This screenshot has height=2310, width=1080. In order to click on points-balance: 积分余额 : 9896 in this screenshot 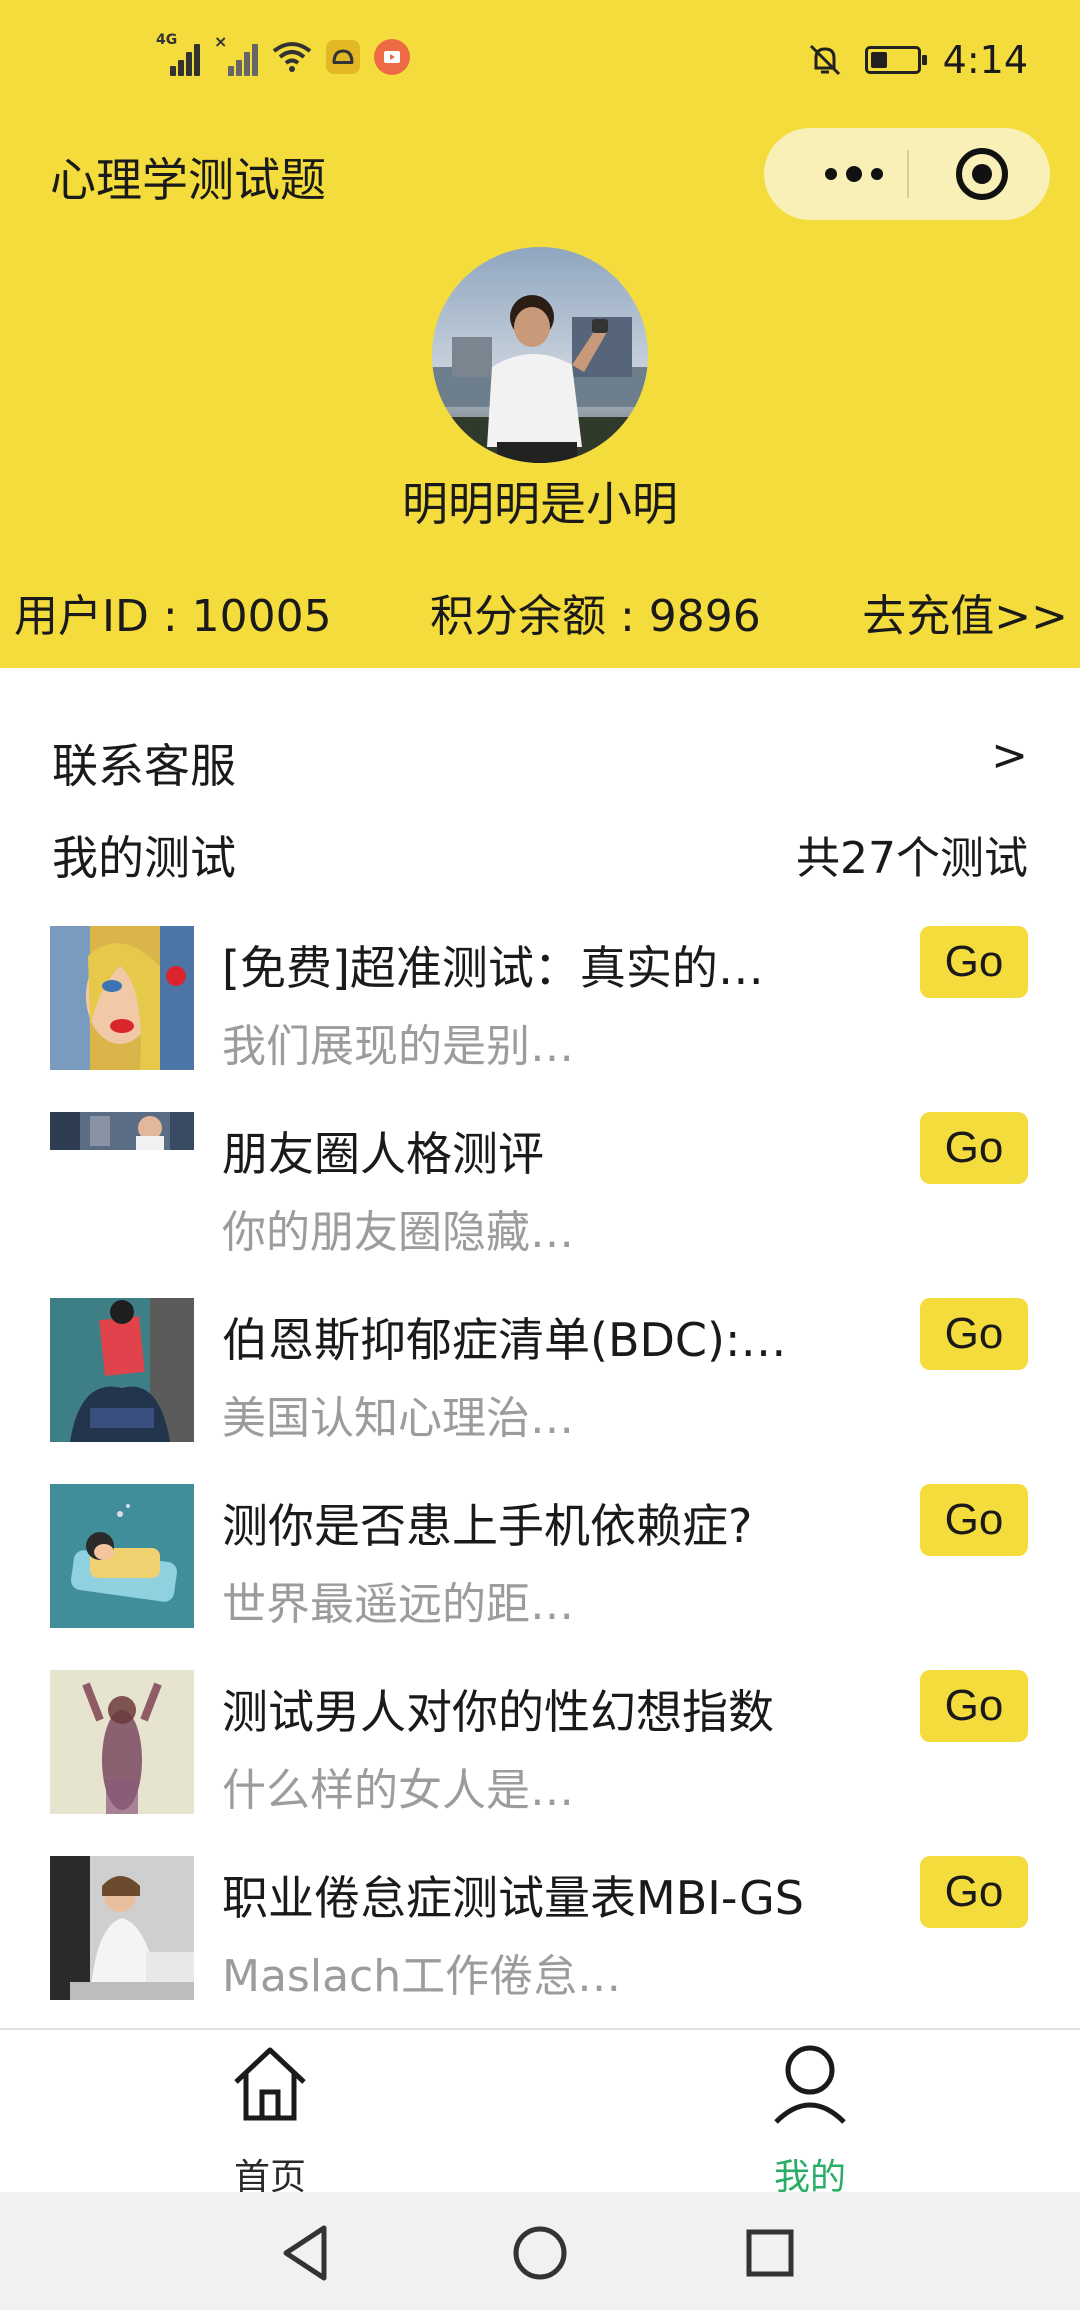, I will do `click(595, 616)`.